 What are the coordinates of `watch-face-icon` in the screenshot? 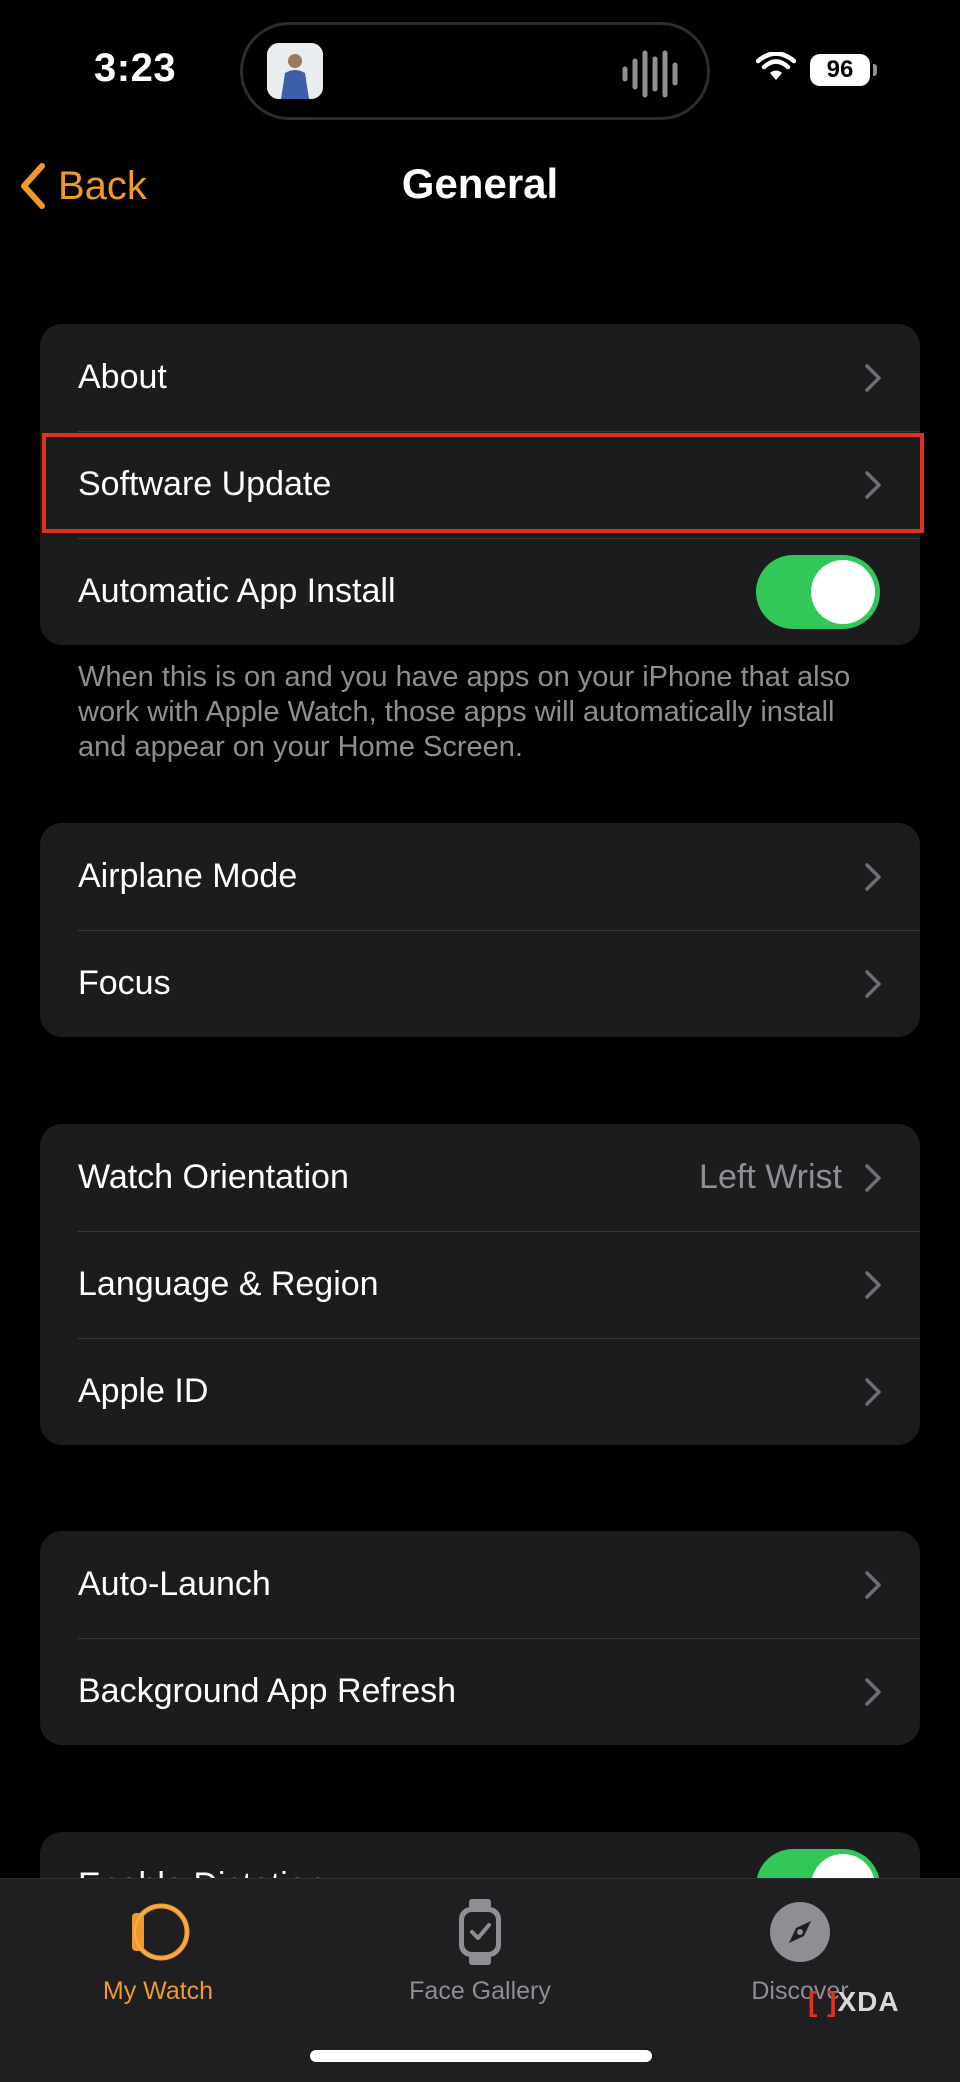 It's located at (480, 1932).